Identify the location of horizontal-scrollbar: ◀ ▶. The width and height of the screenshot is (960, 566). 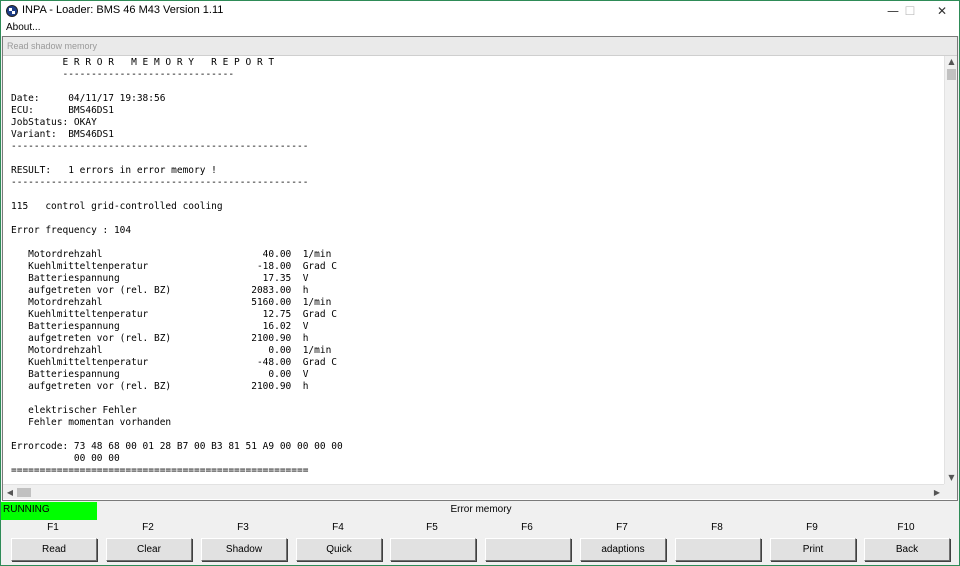
(473, 491).